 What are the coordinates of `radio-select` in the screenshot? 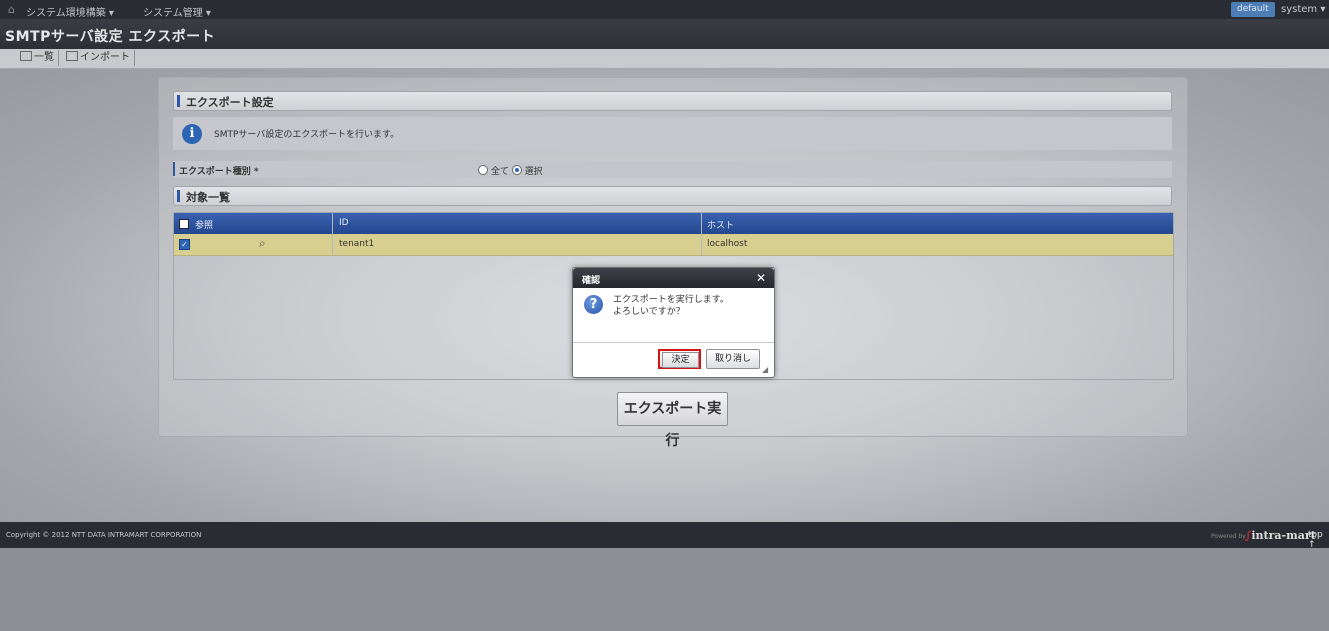 It's located at (516, 170).